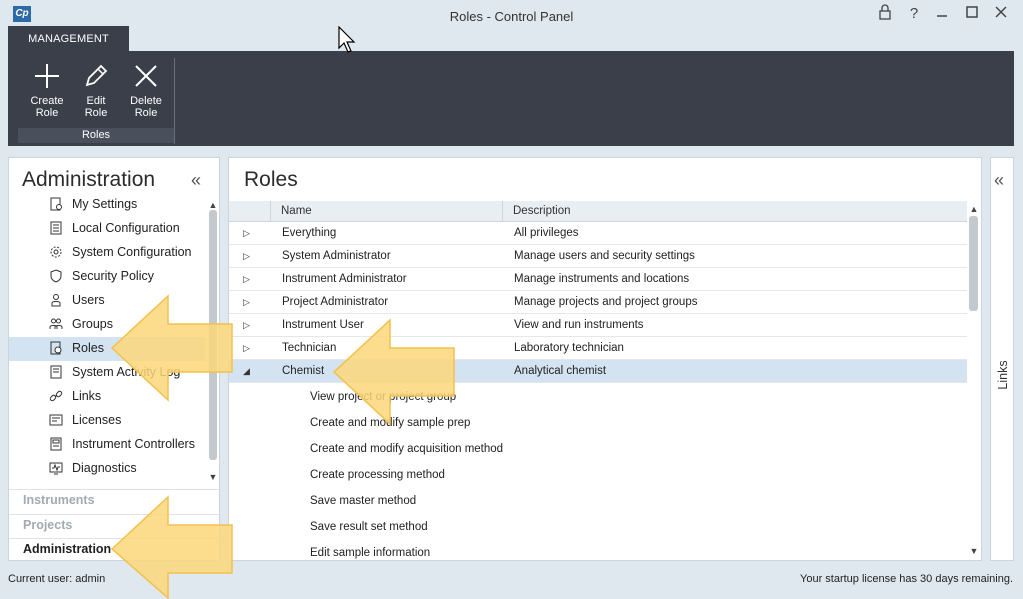  I want to click on create-role-button: Create Role, so click(47, 91).